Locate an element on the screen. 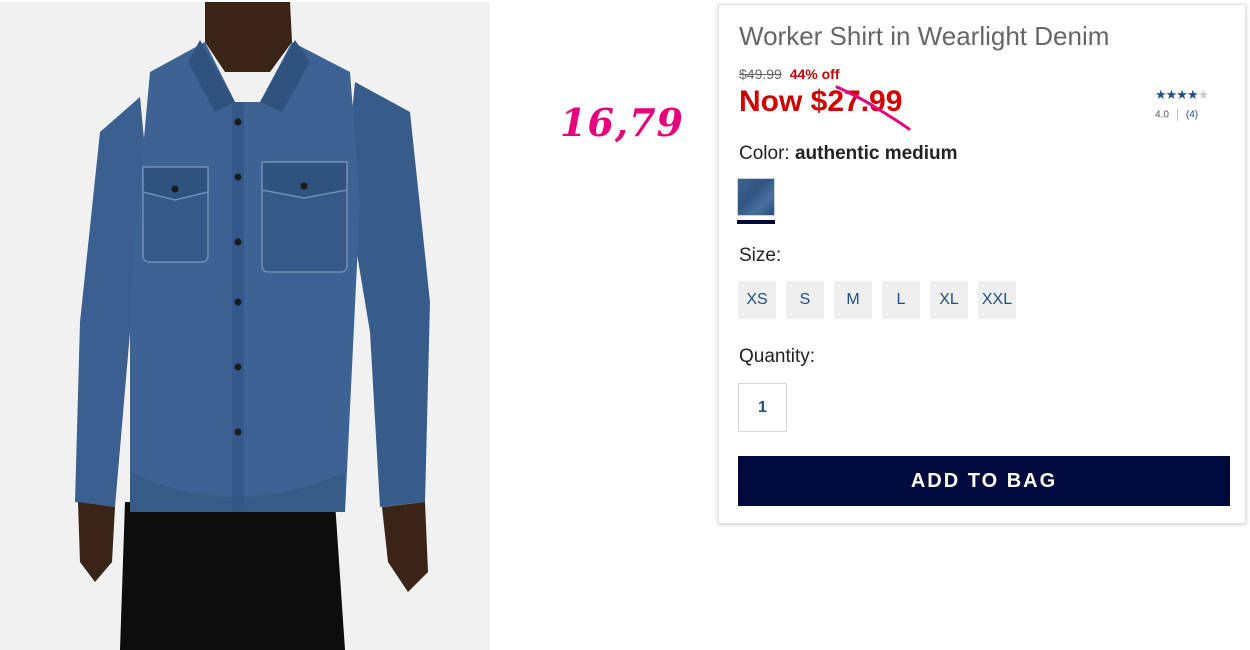 The image size is (1250, 650). size-option-xxl: XXL is located at coordinates (997, 300).